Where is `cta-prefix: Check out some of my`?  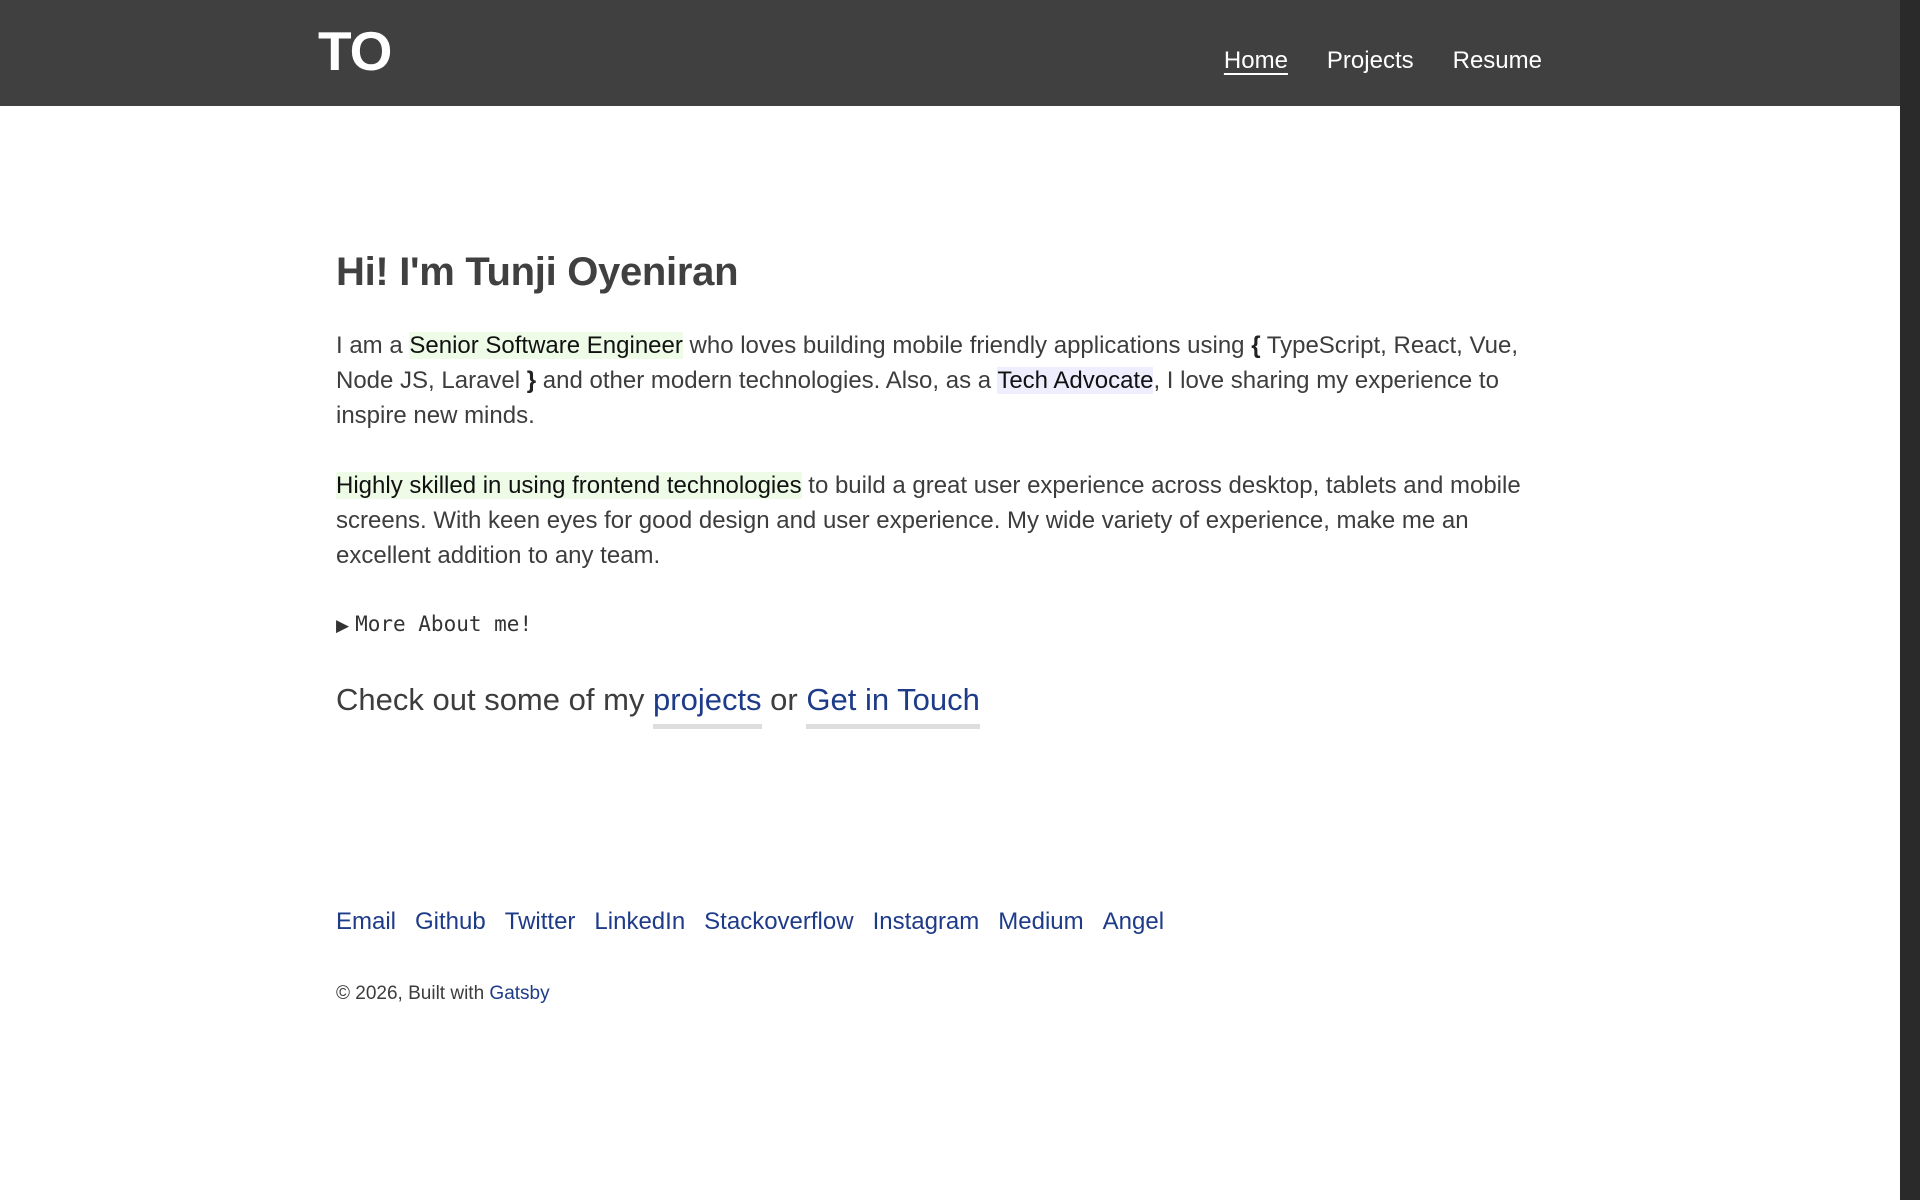
cta-prefix: Check out some of my is located at coordinates (495, 699).